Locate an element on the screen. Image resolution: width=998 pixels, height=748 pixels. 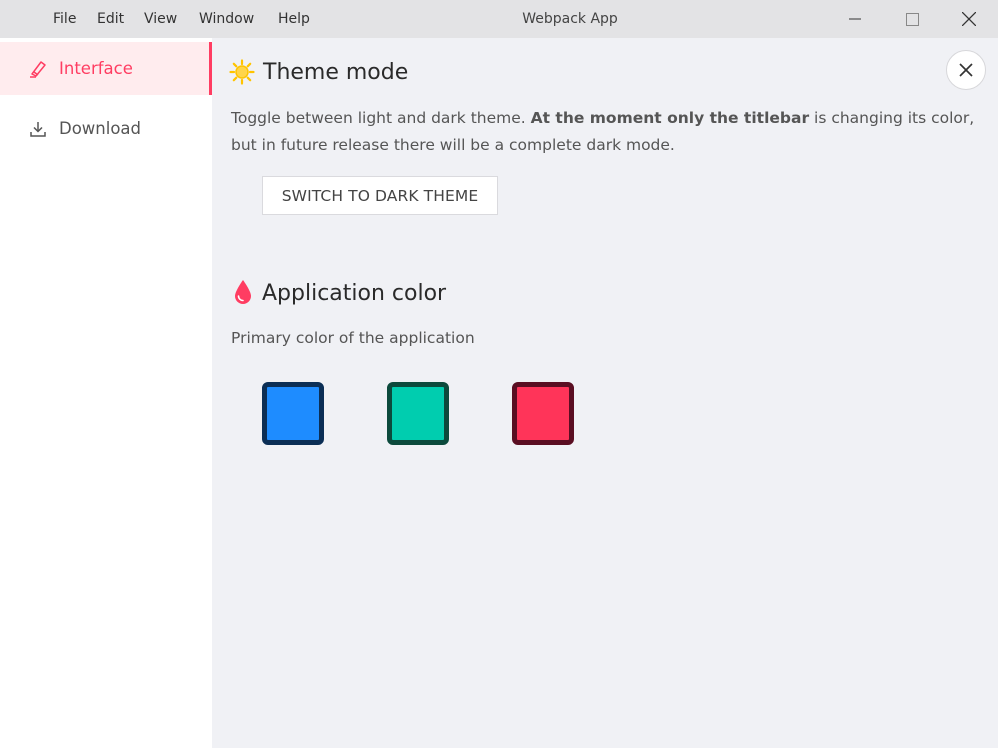
sidebar-item-interface: Interface is located at coordinates (106, 68).